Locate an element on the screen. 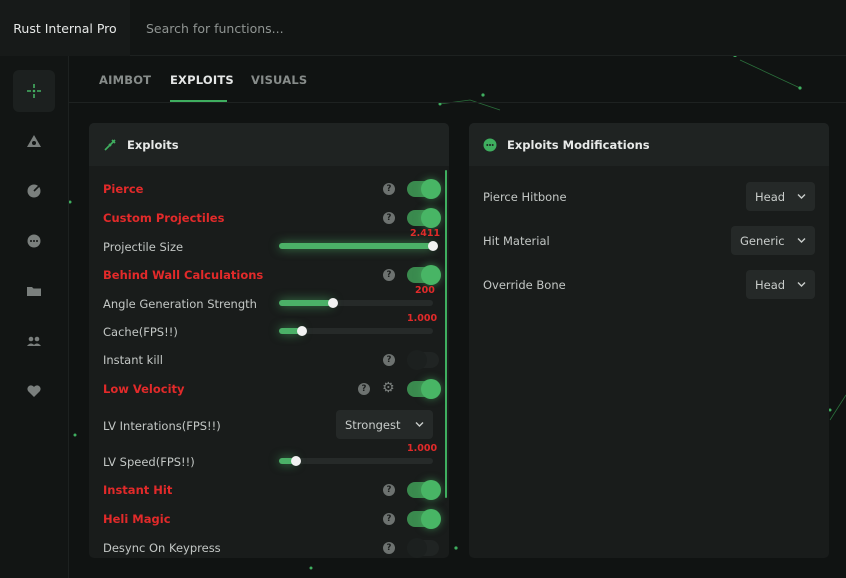 This screenshot has width=846, height=578. heart-icon is located at coordinates (34, 391).